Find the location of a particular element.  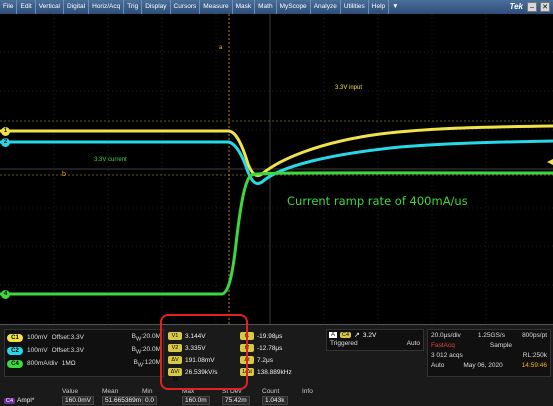

ch4-scale: 800mA/div is located at coordinates (42, 363).